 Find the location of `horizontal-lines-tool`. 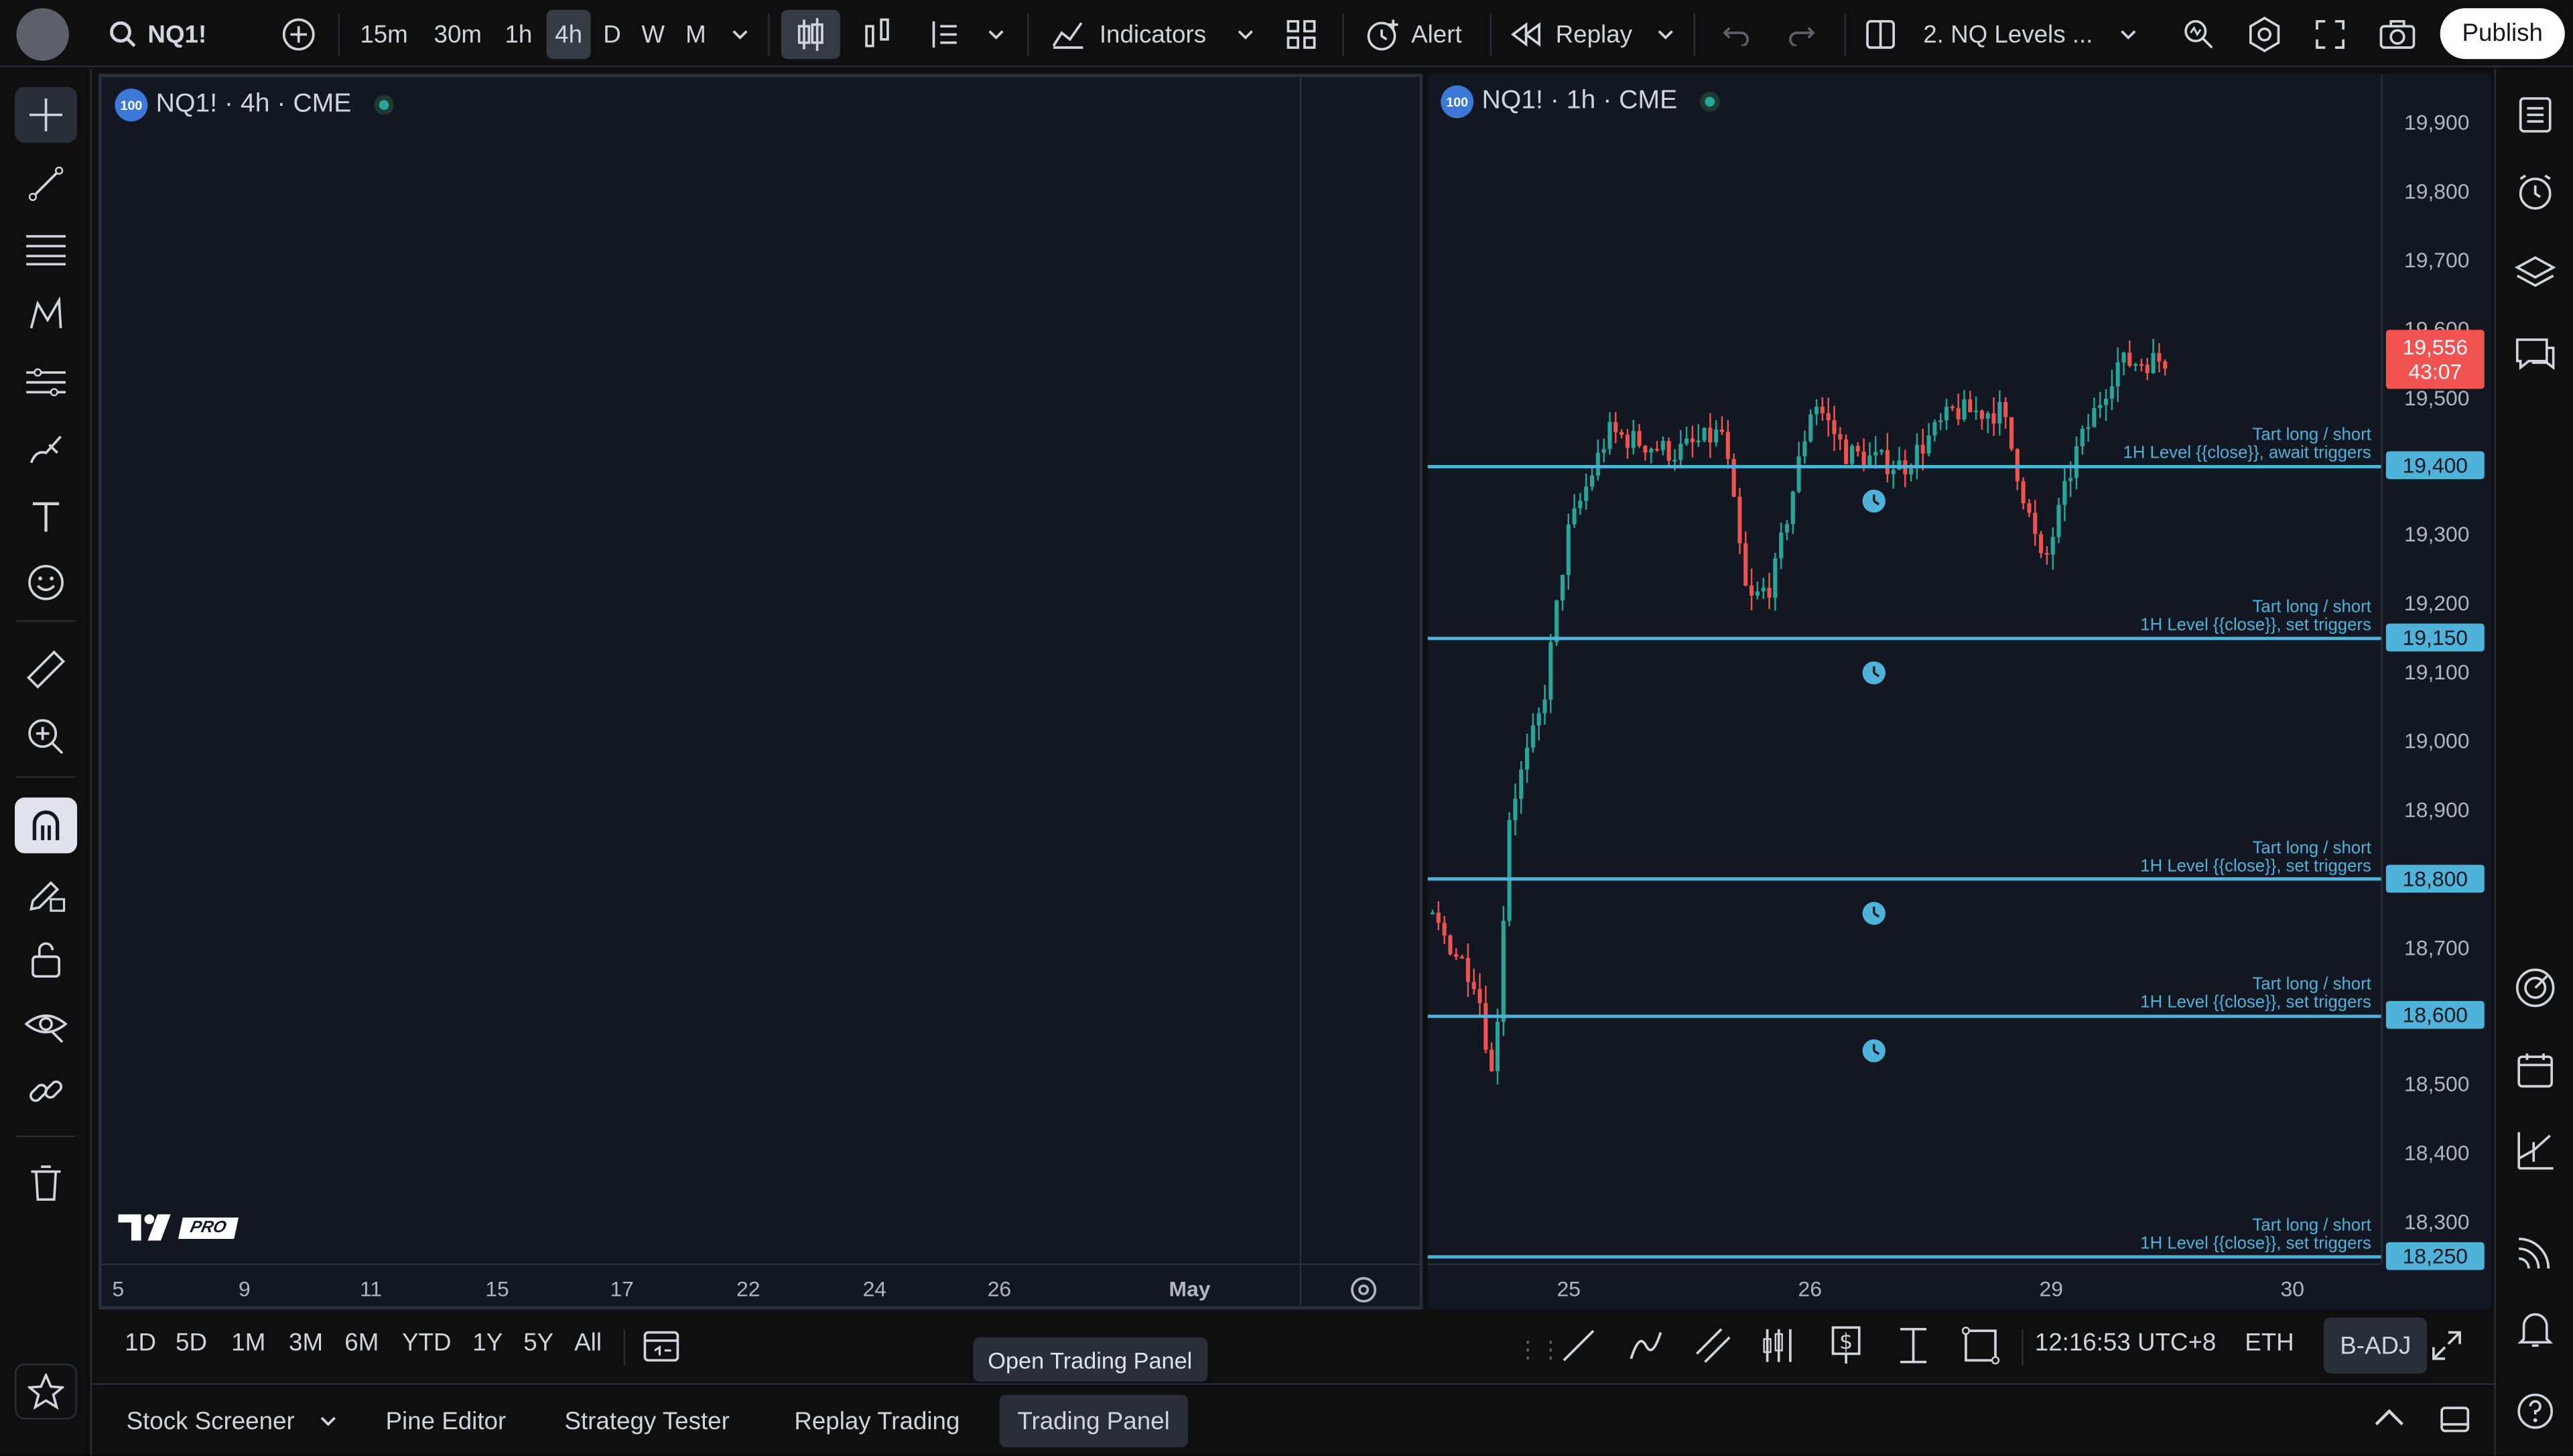

horizontal-lines-tool is located at coordinates (46, 249).